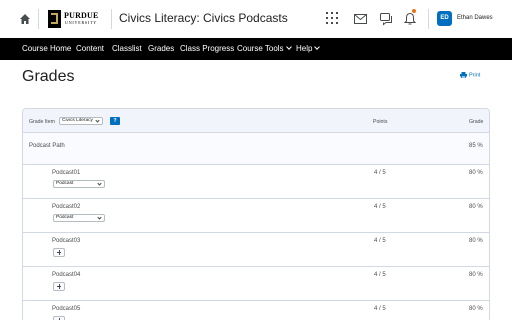 The width and height of the screenshot is (512, 320). I want to click on col-header-points: Points, so click(380, 122).